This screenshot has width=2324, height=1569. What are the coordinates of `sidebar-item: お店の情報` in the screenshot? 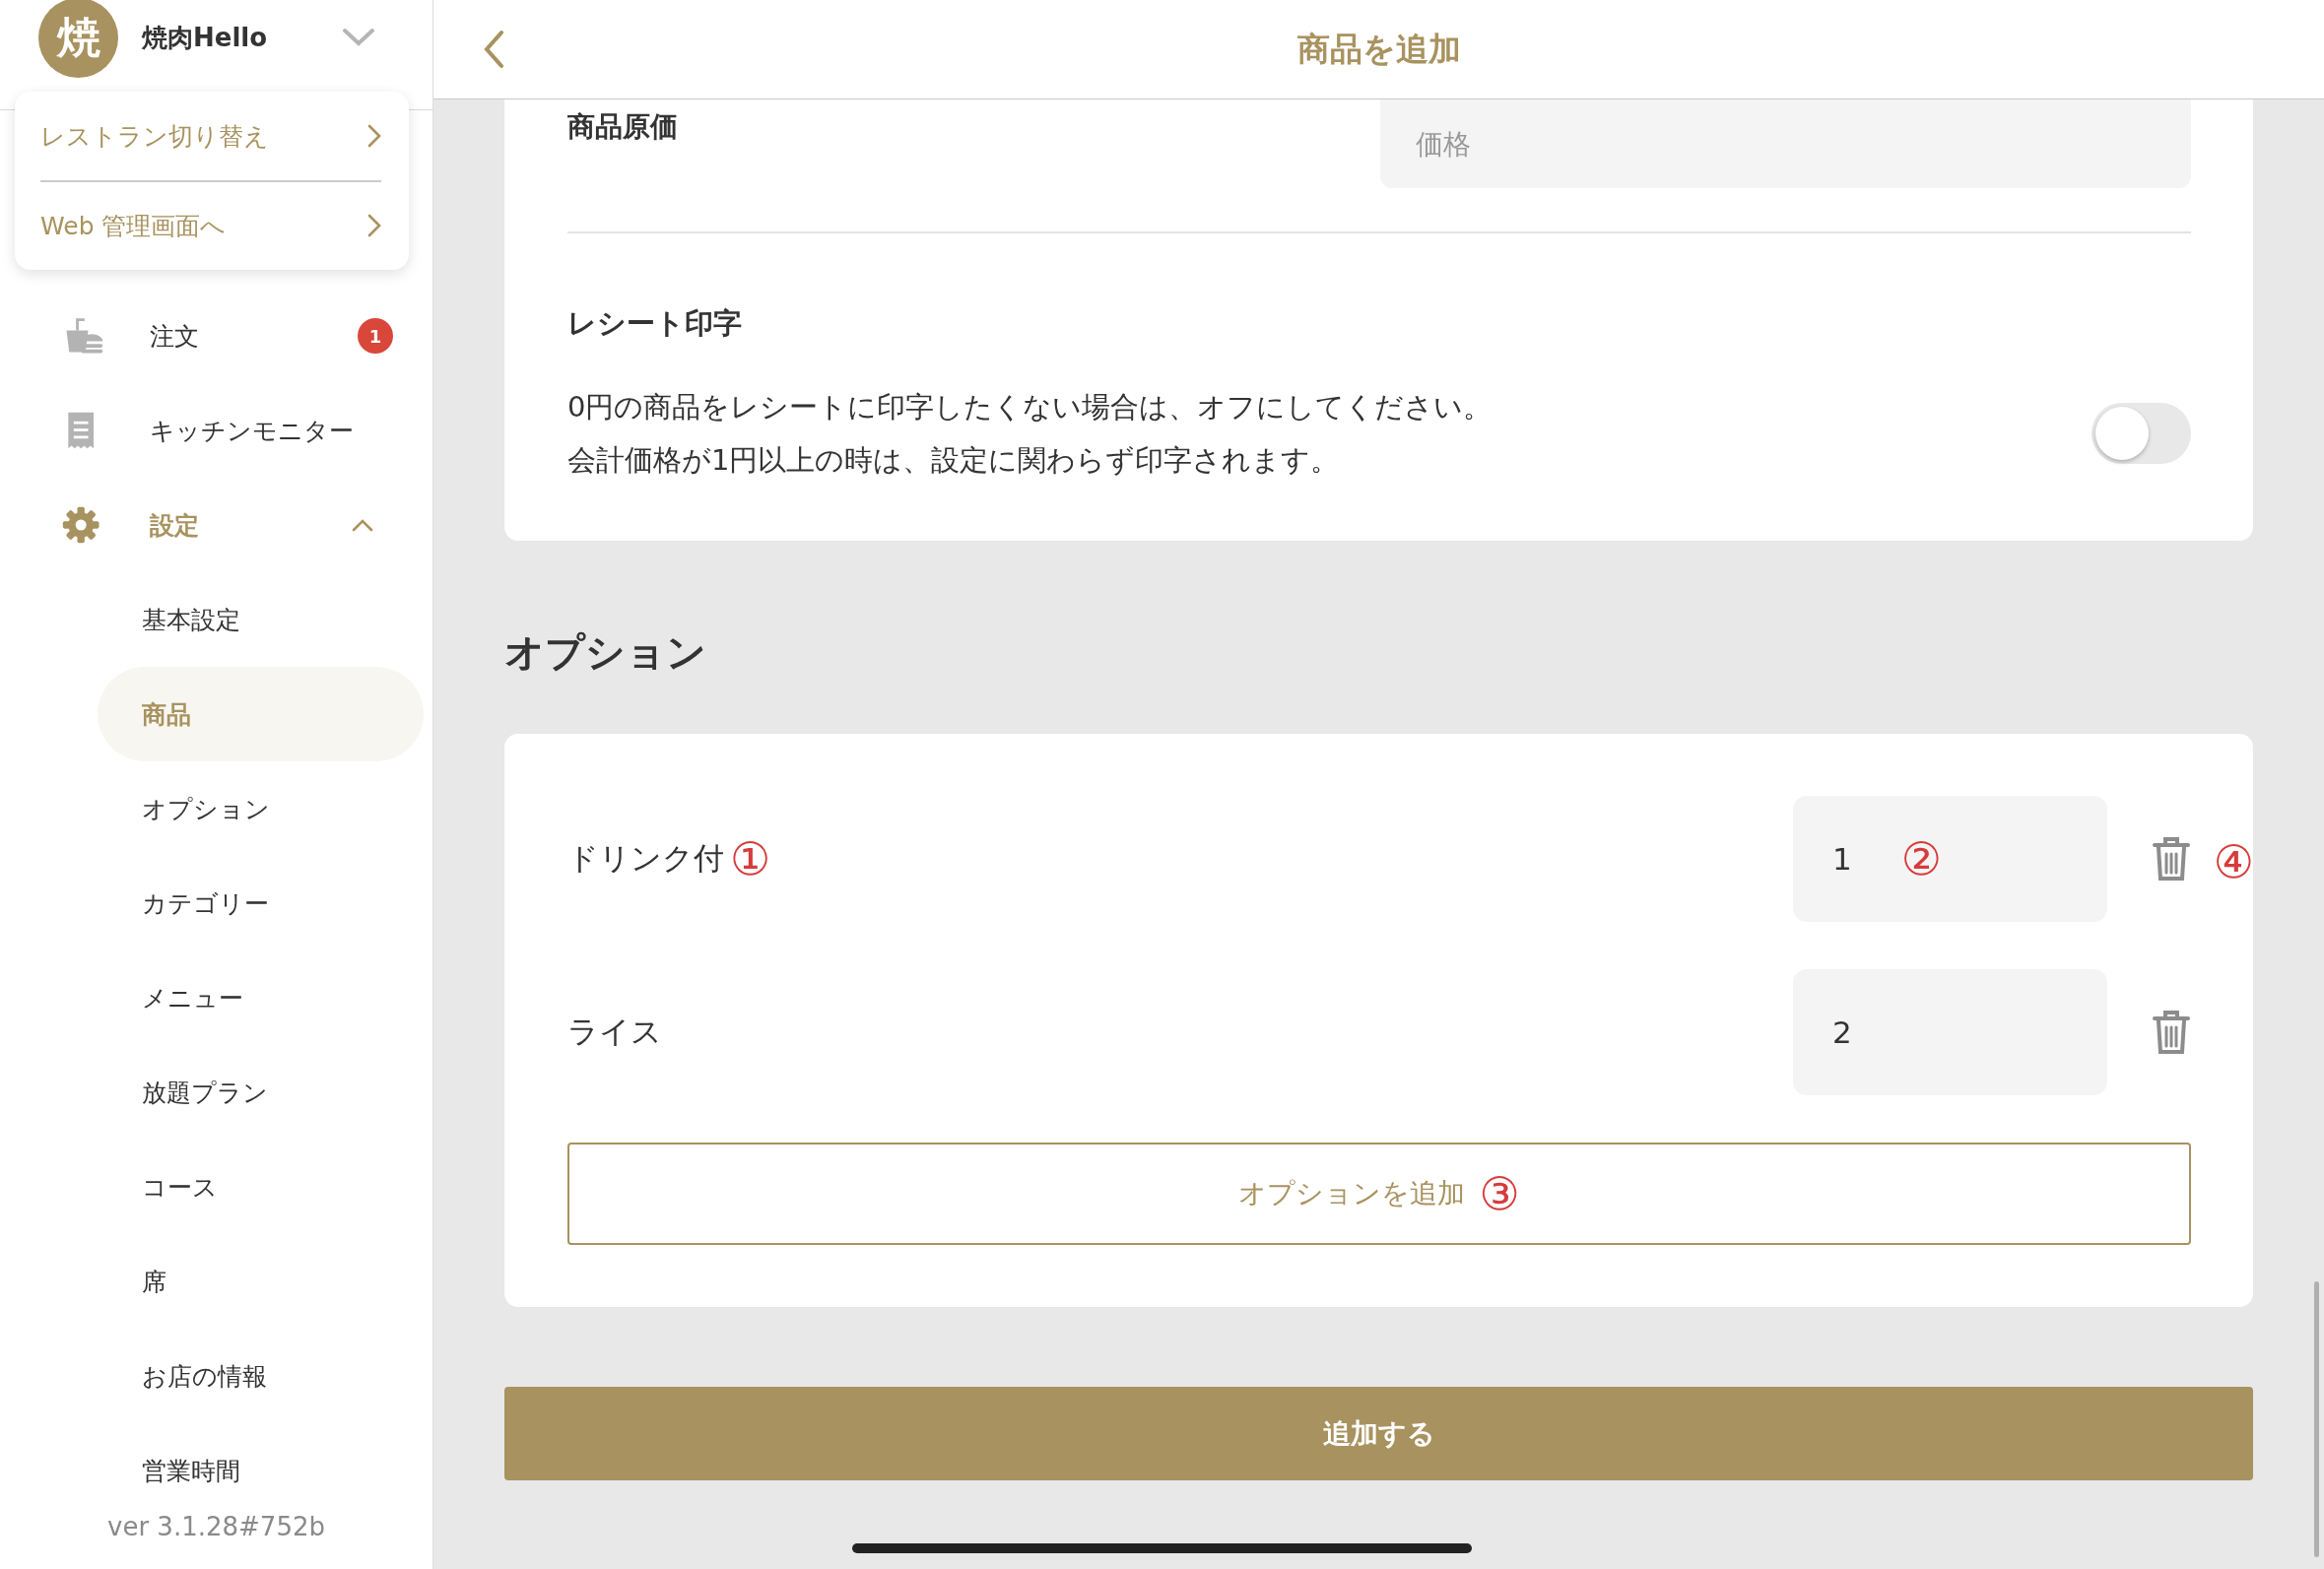 It's located at (261, 1376).